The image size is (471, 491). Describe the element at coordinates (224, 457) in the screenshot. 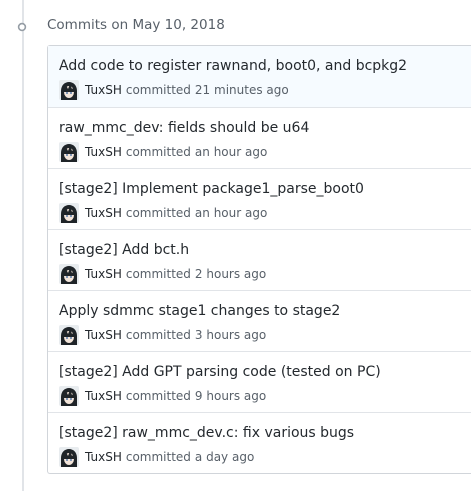

I see `commit-time: a day ago` at that location.